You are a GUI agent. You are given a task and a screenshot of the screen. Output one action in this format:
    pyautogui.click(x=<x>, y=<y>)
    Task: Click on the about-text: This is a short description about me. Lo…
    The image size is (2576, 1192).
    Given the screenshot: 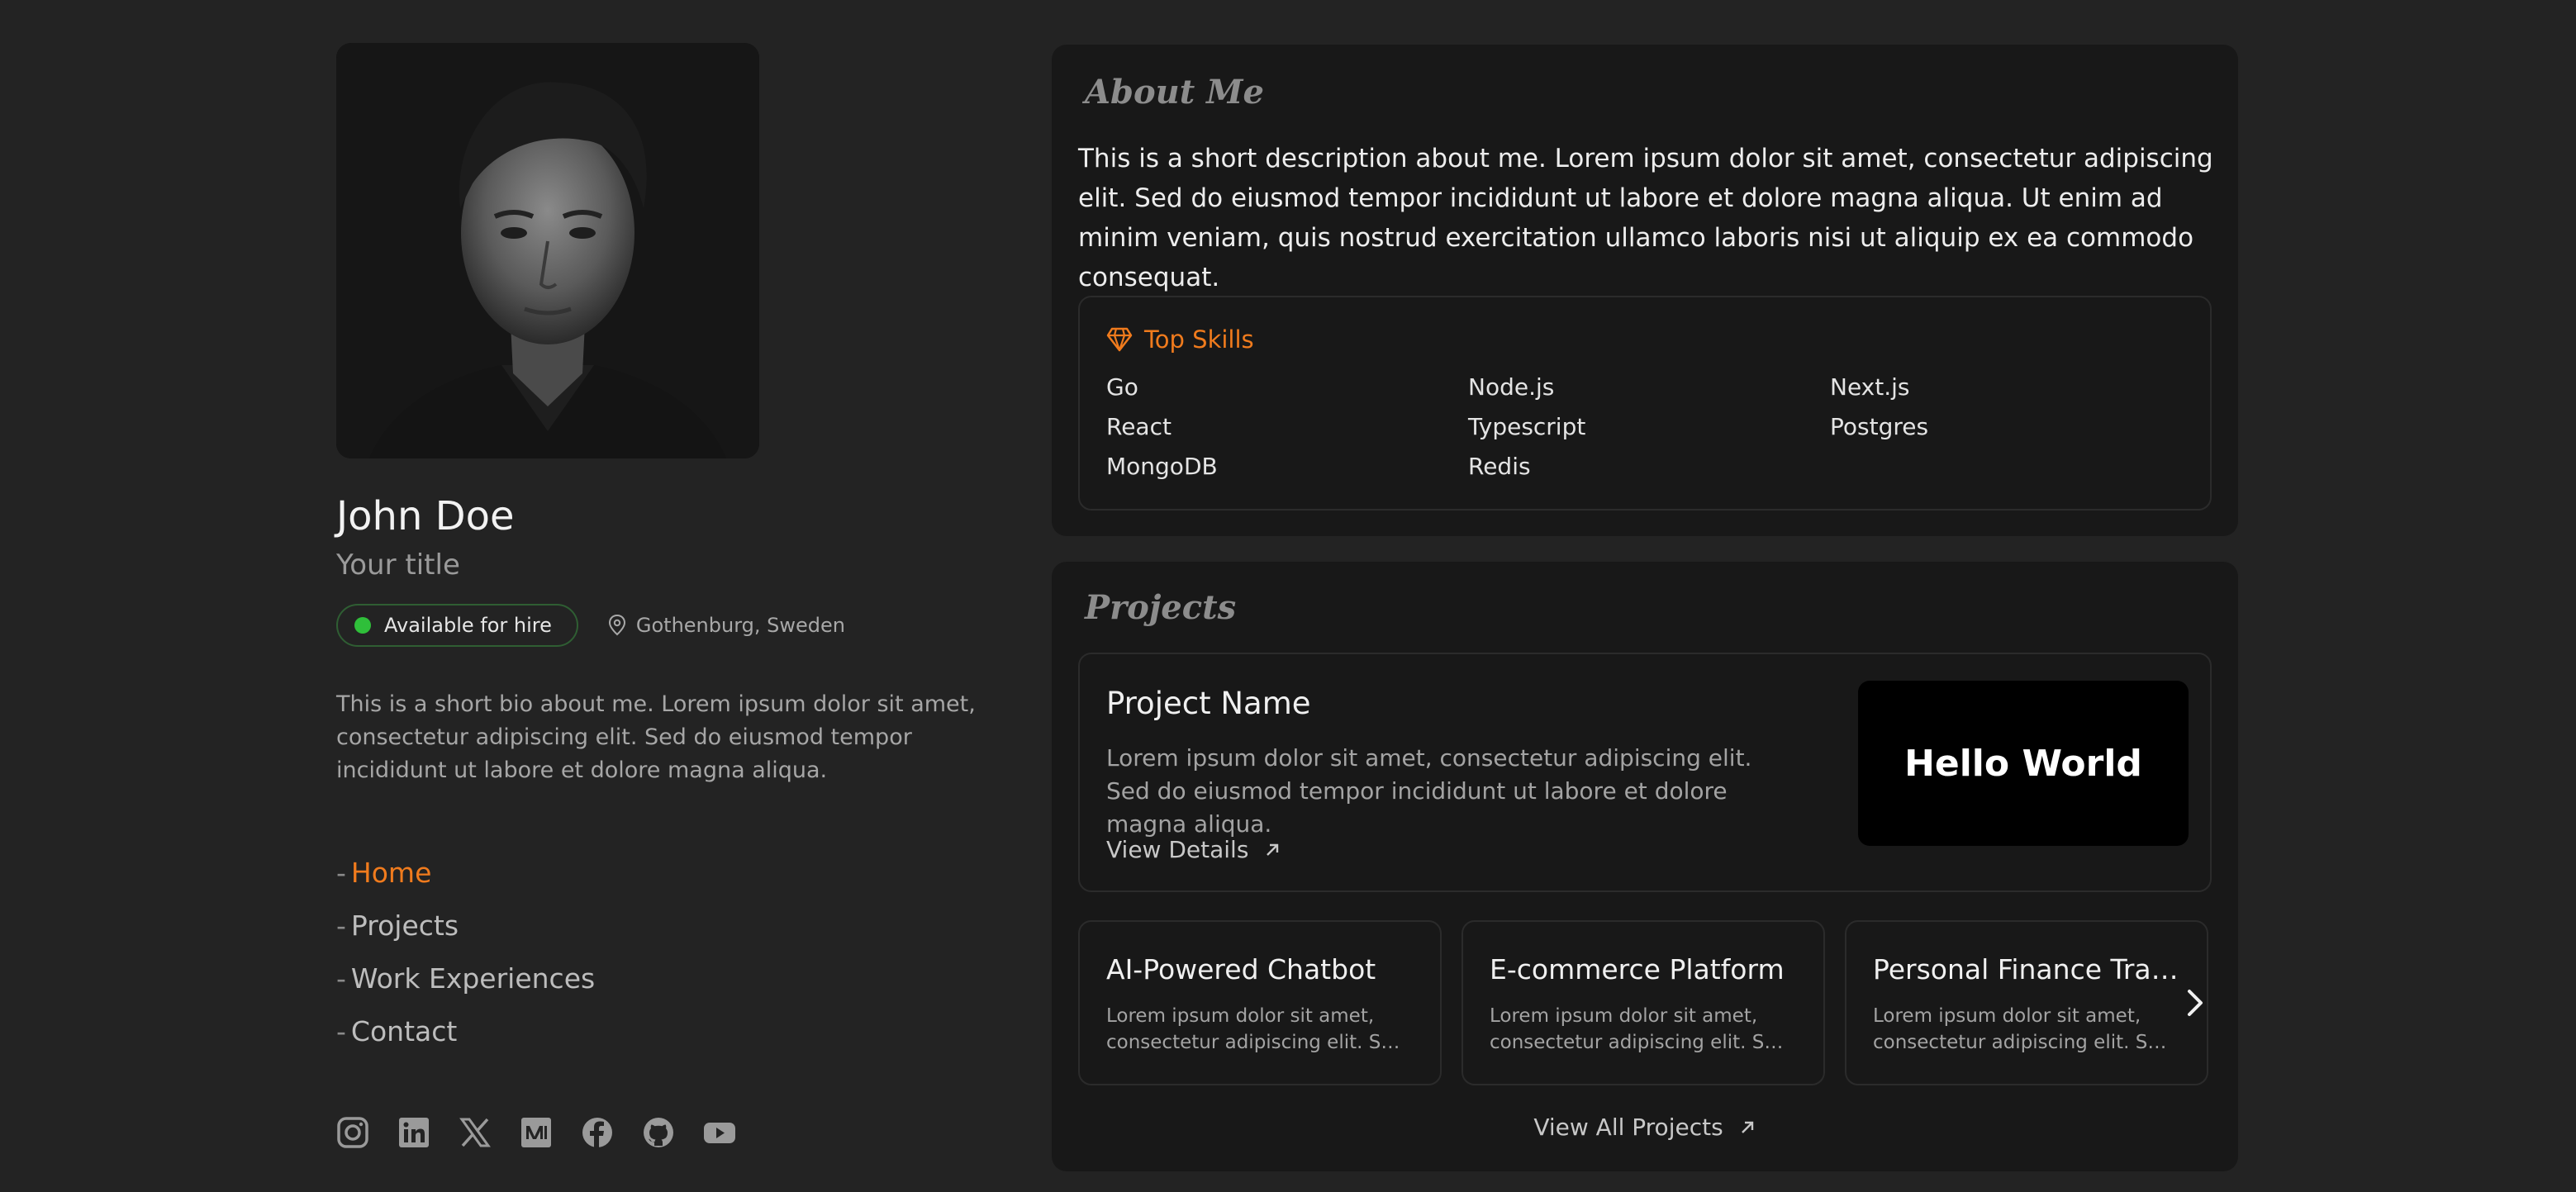 What is the action you would take?
    pyautogui.click(x=1645, y=218)
    